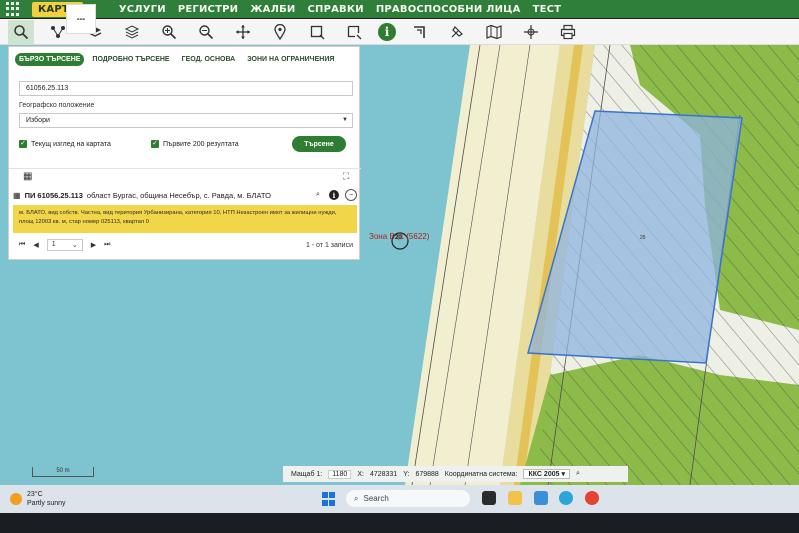 The image size is (799, 533). What do you see at coordinates (643, 238) in the screenshot?
I see `parcel-number: 25` at bounding box center [643, 238].